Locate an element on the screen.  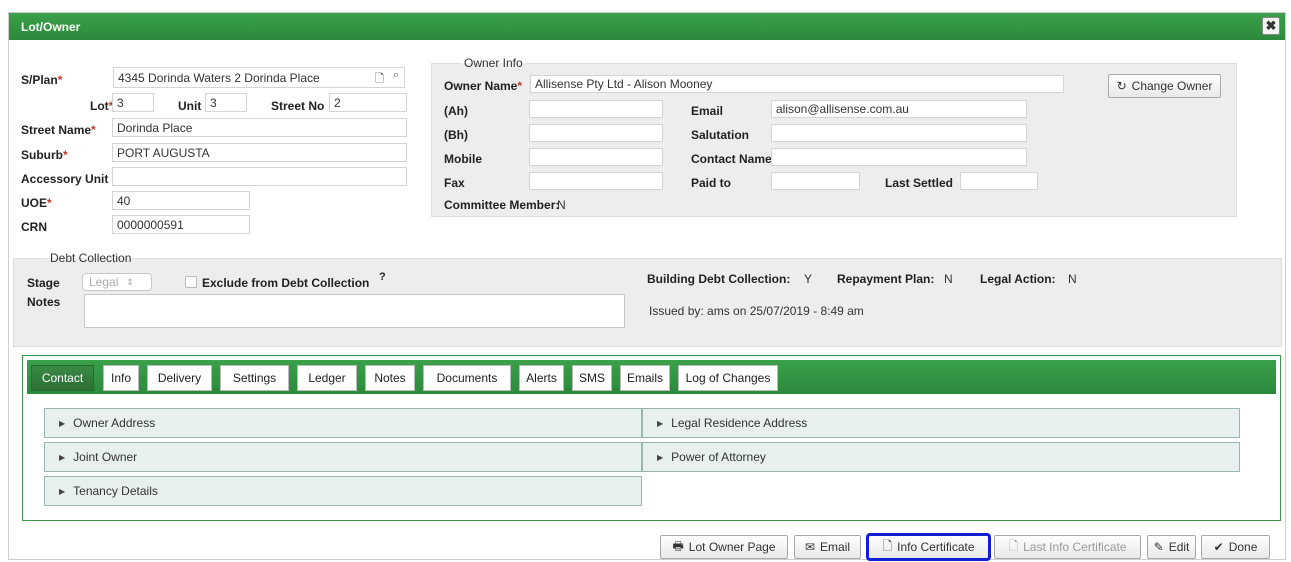
last-info-certificate-button: 🗋 Last Info Certificate is located at coordinates (1067, 547).